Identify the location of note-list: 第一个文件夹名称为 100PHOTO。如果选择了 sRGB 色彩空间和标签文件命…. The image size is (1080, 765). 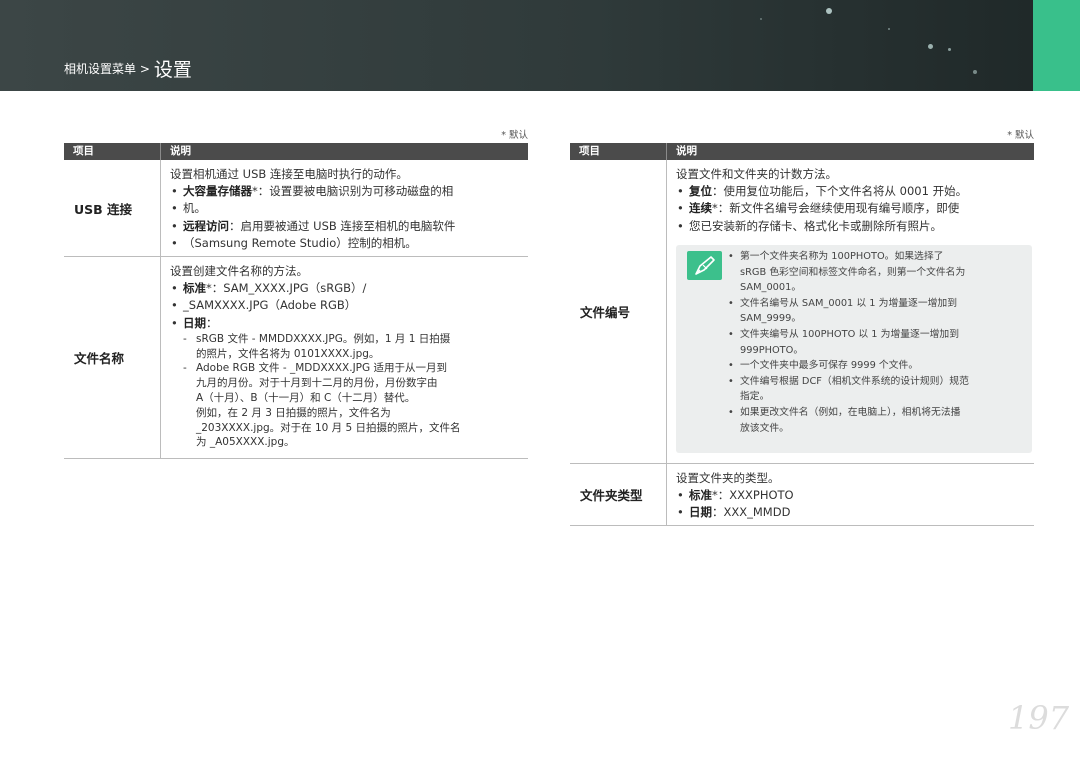
(875, 342).